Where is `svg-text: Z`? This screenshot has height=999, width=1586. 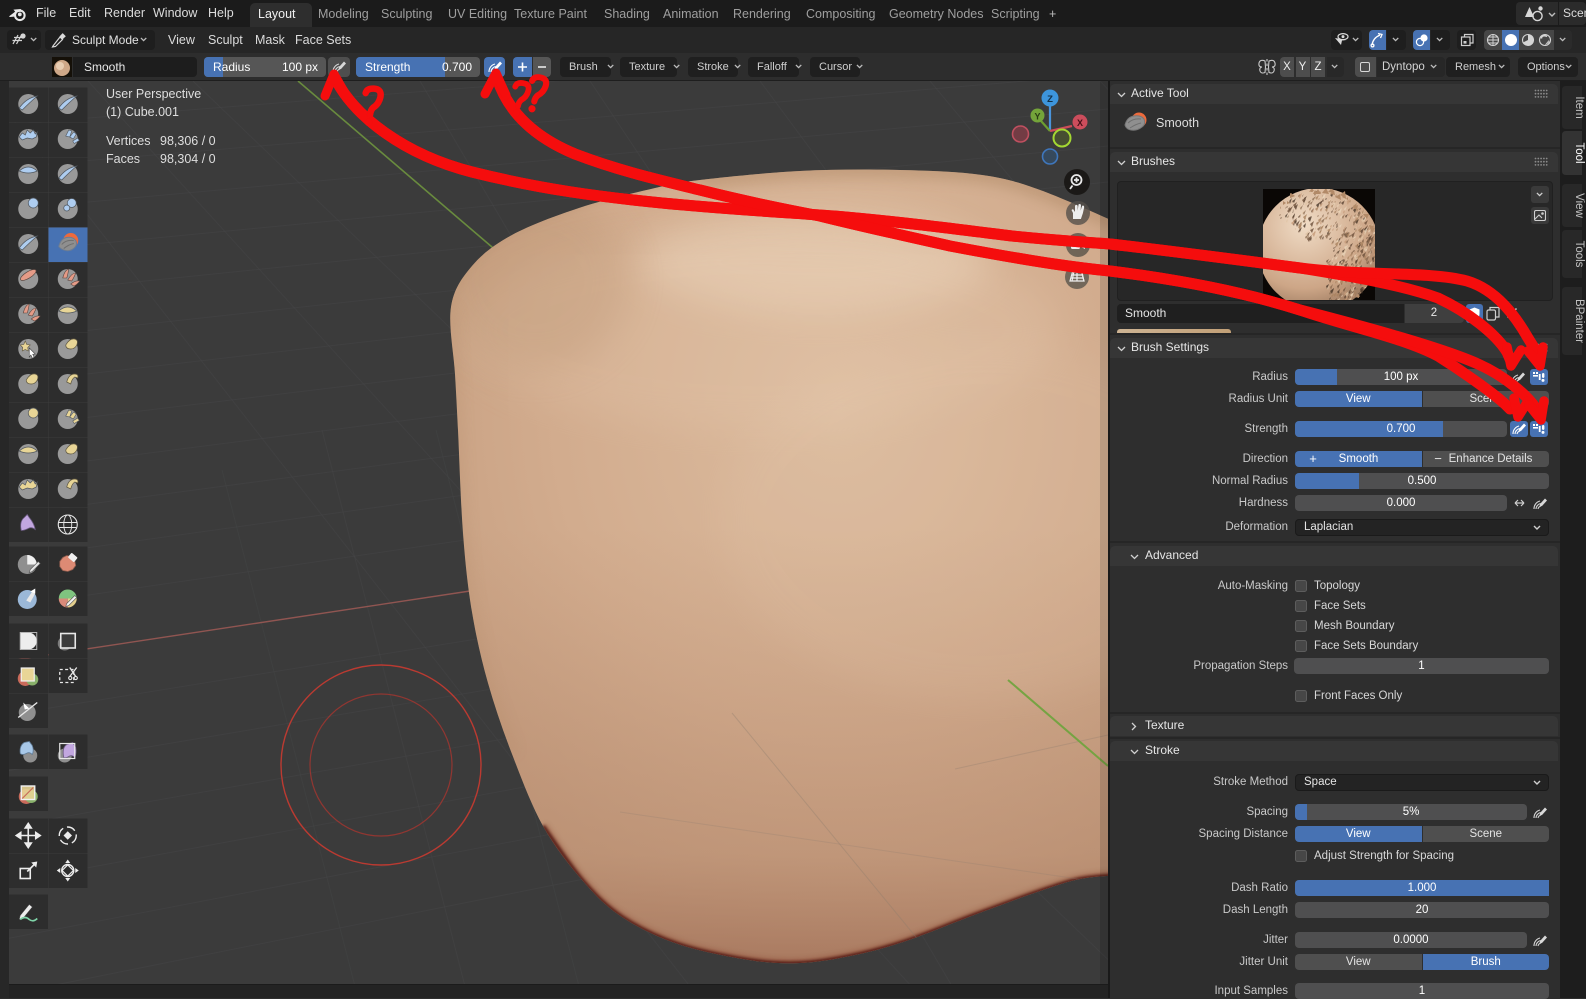 svg-text: Z is located at coordinates (1050, 99).